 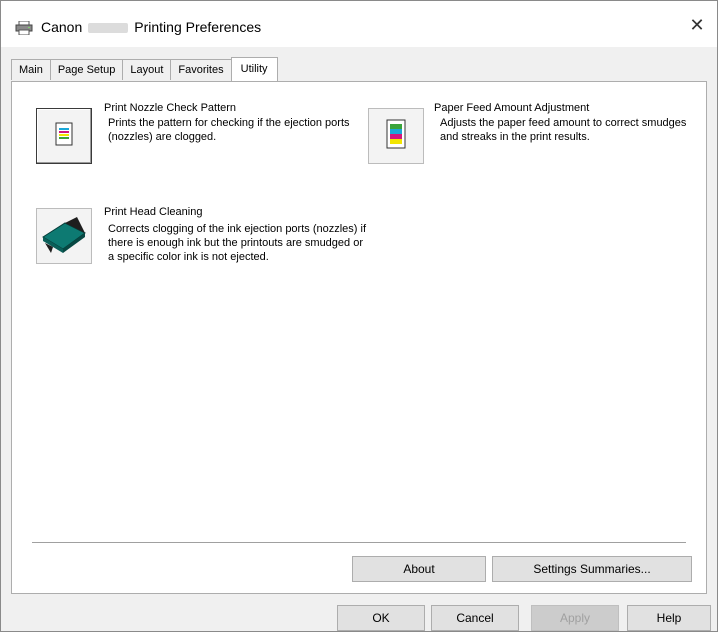 I want to click on paper-feed-button, so click(x=396, y=136).